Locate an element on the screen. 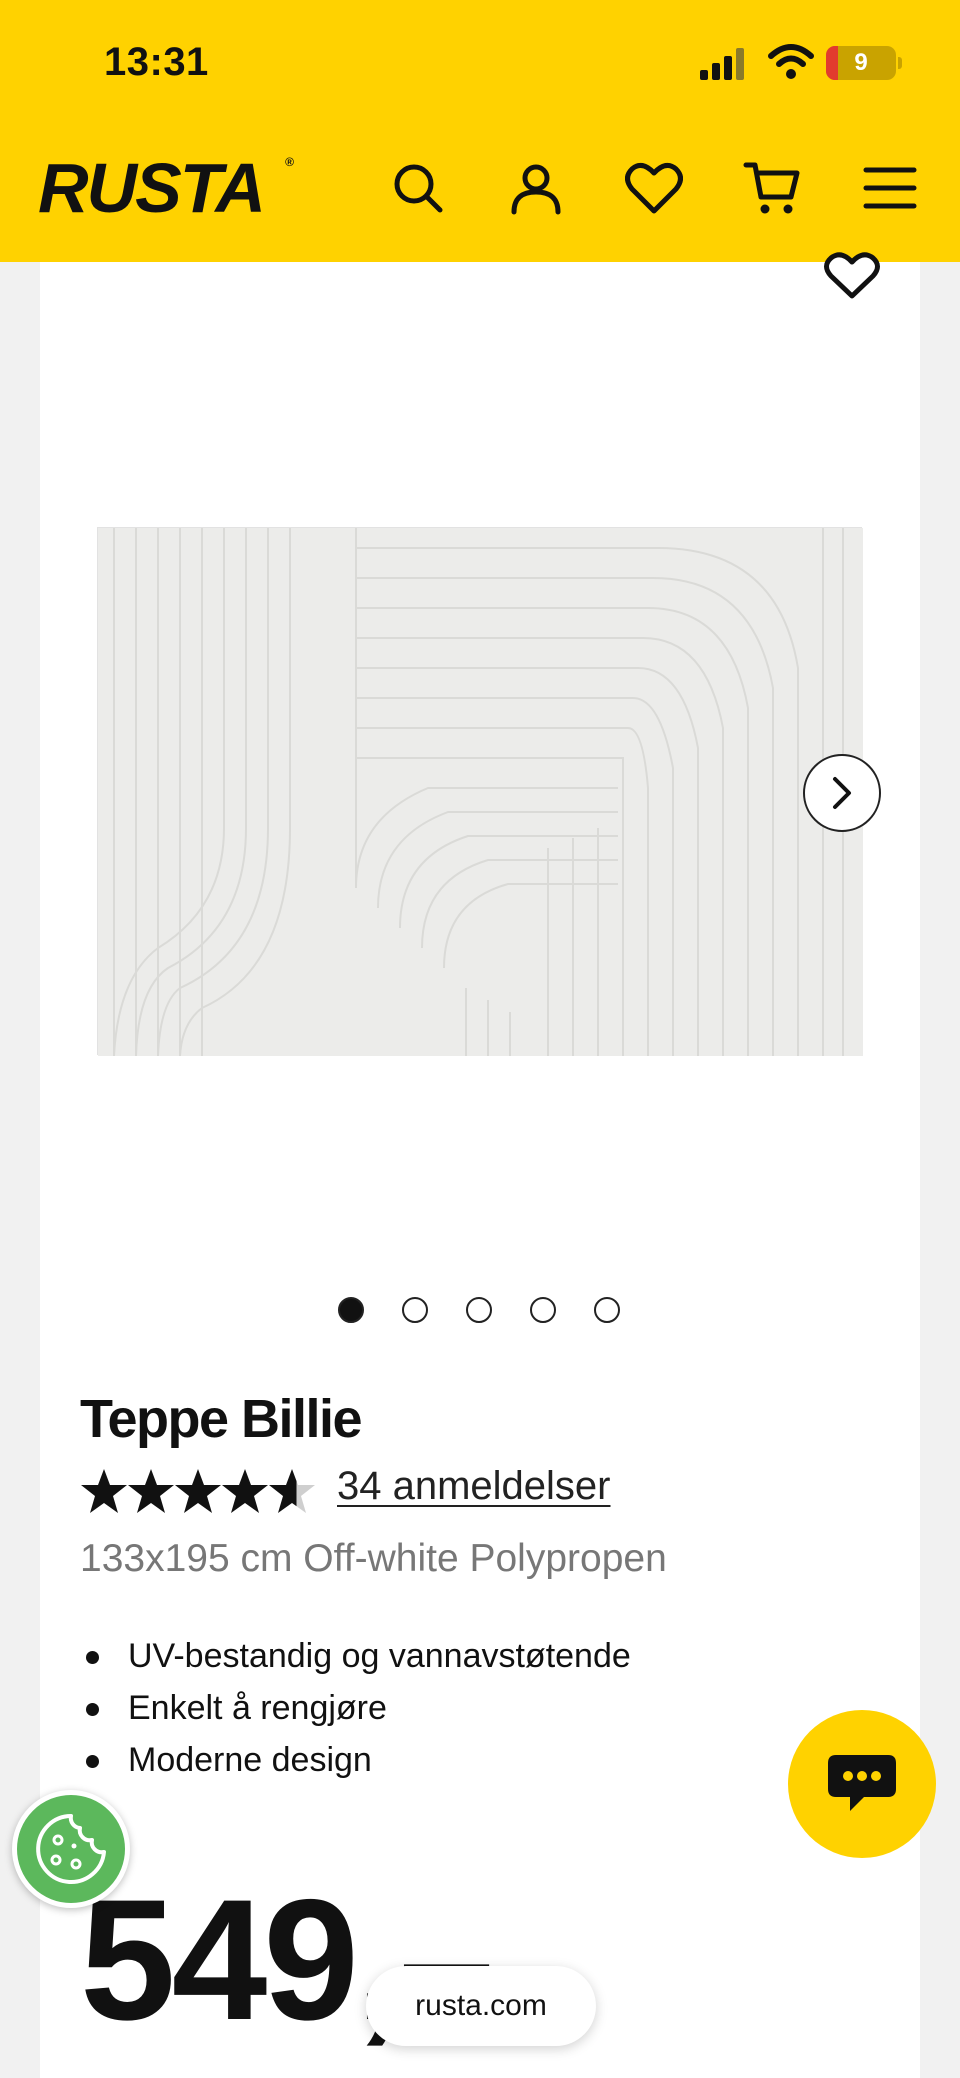 The image size is (960, 2078). cookie-icon is located at coordinates (71, 1849).